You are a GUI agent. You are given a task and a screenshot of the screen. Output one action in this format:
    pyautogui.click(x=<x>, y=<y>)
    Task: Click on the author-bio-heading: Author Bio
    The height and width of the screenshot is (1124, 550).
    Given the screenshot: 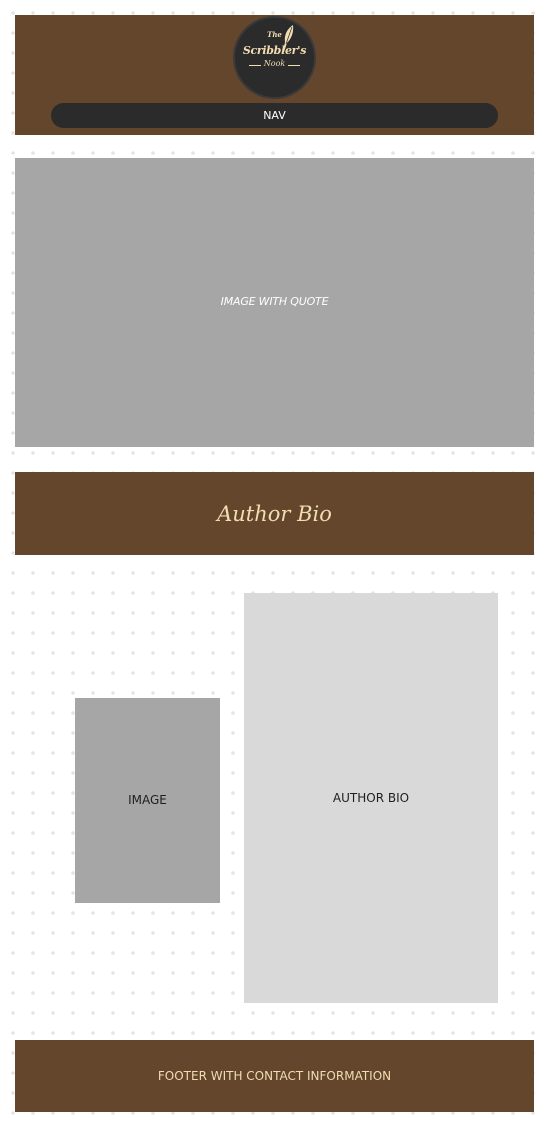 What is the action you would take?
    pyautogui.click(x=274, y=514)
    